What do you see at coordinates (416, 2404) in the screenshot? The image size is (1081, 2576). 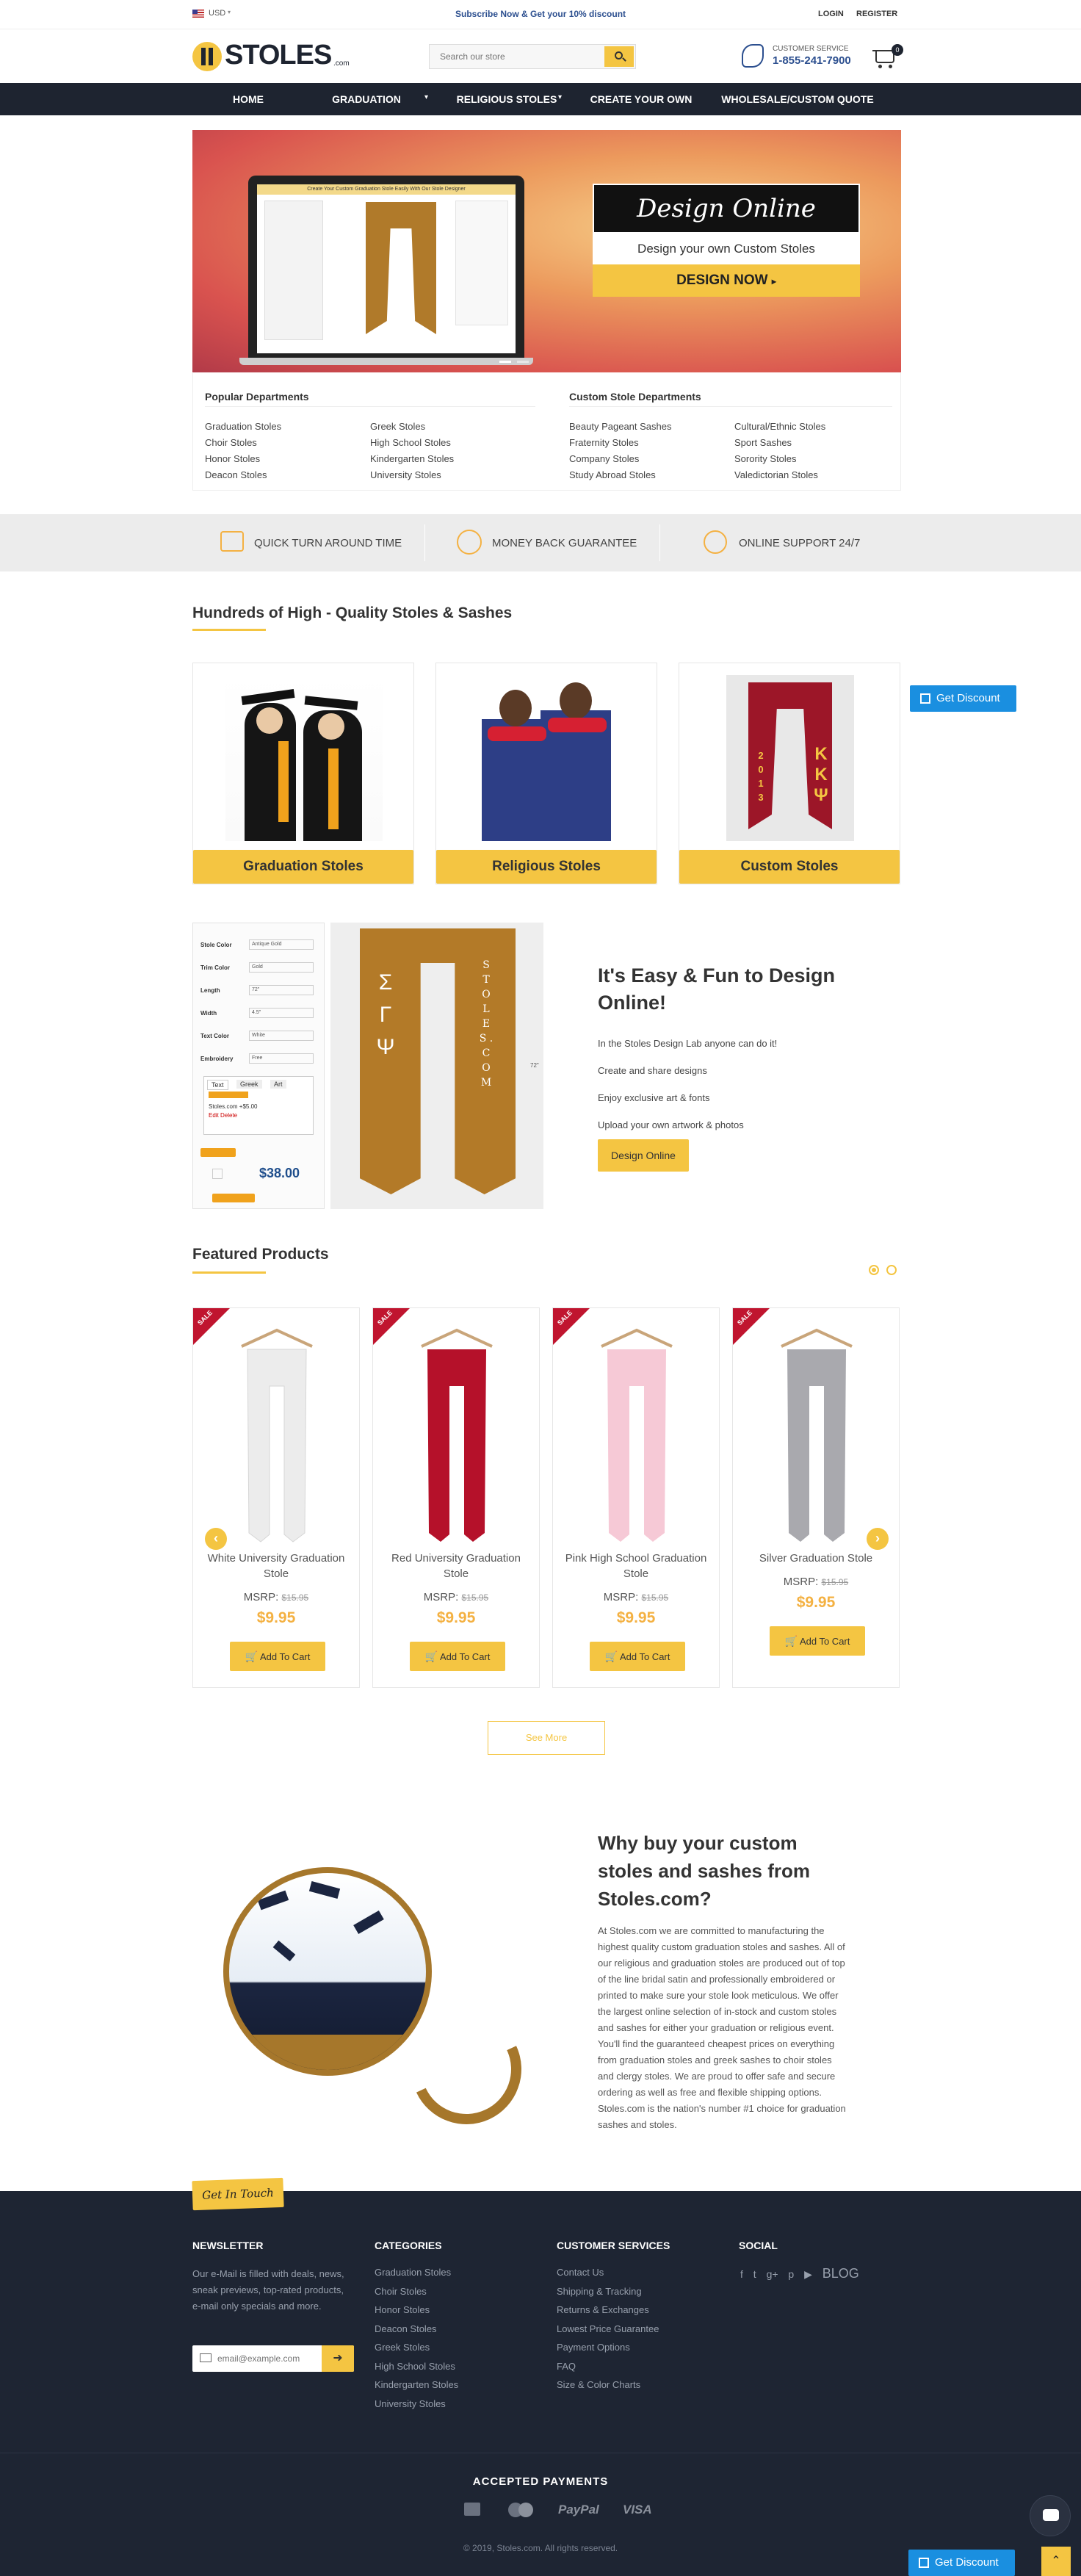 I see `footer-link: University Stoles` at bounding box center [416, 2404].